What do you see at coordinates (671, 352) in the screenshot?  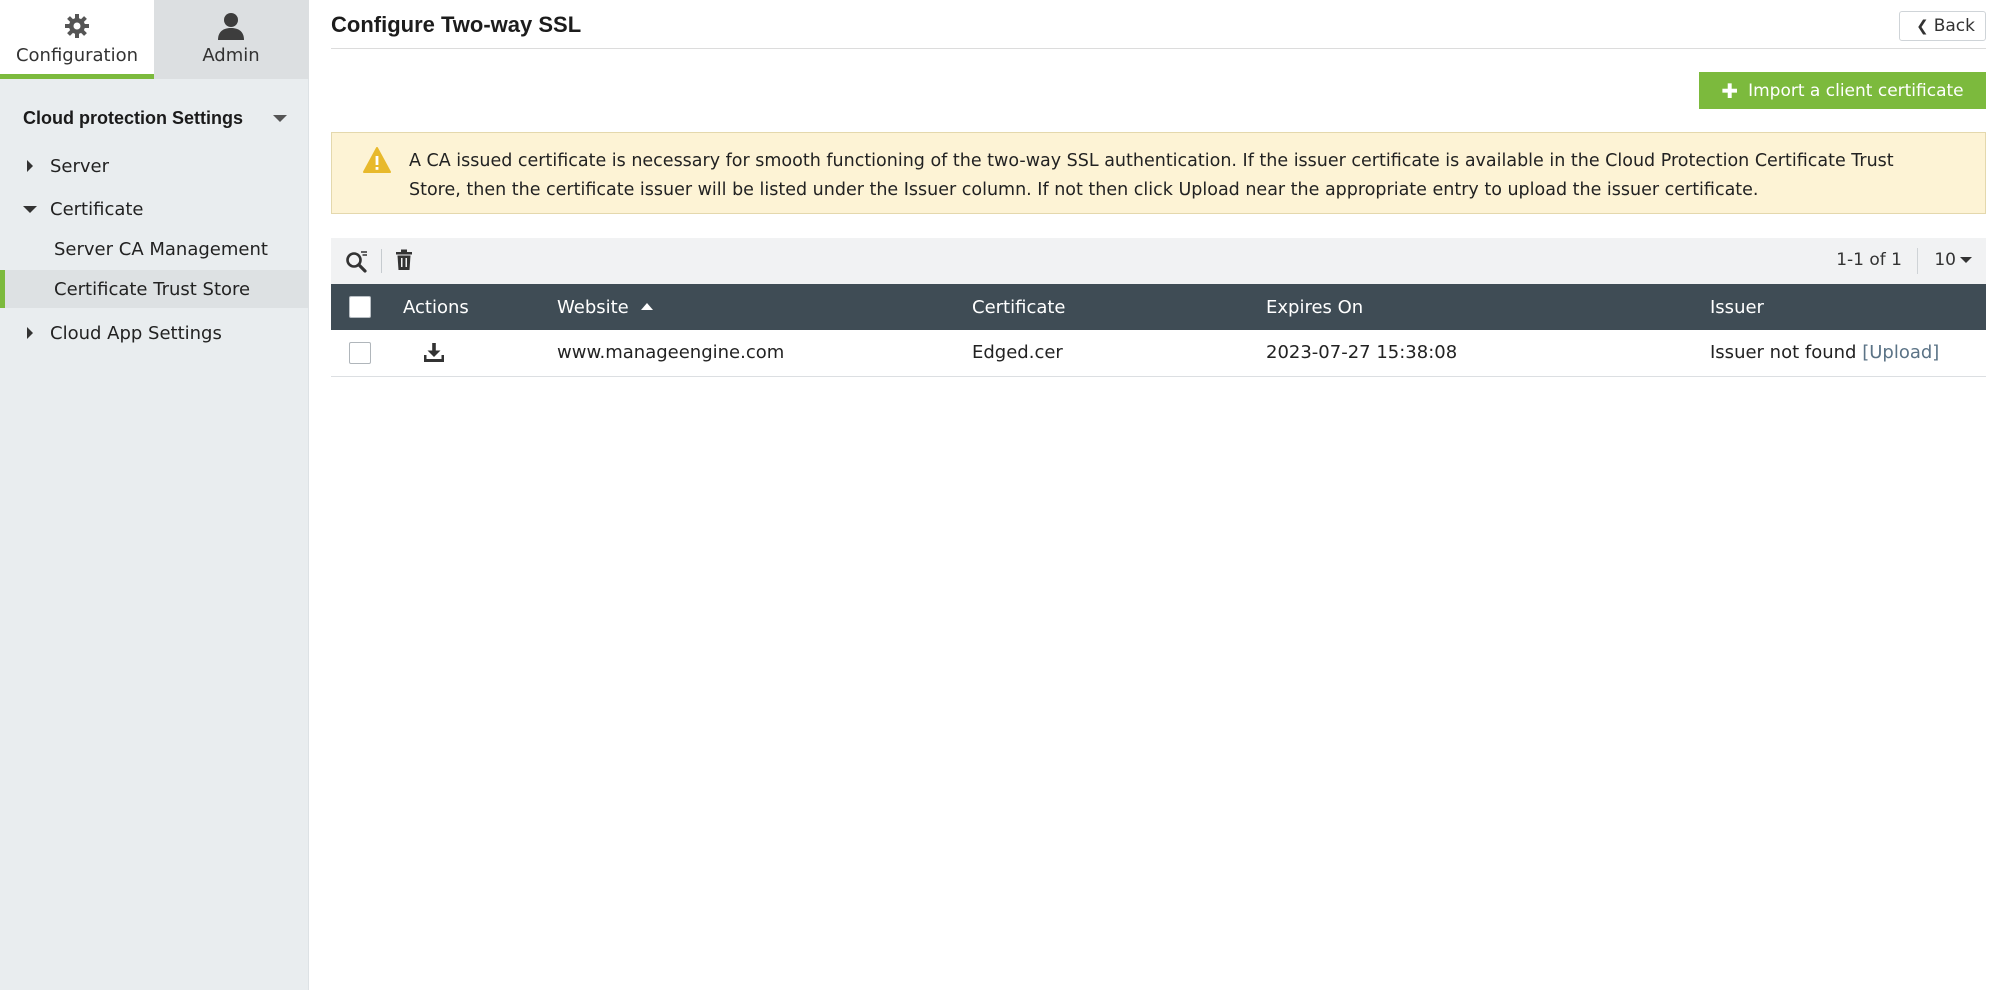 I see `cell-website: www.manageengine.com` at bounding box center [671, 352].